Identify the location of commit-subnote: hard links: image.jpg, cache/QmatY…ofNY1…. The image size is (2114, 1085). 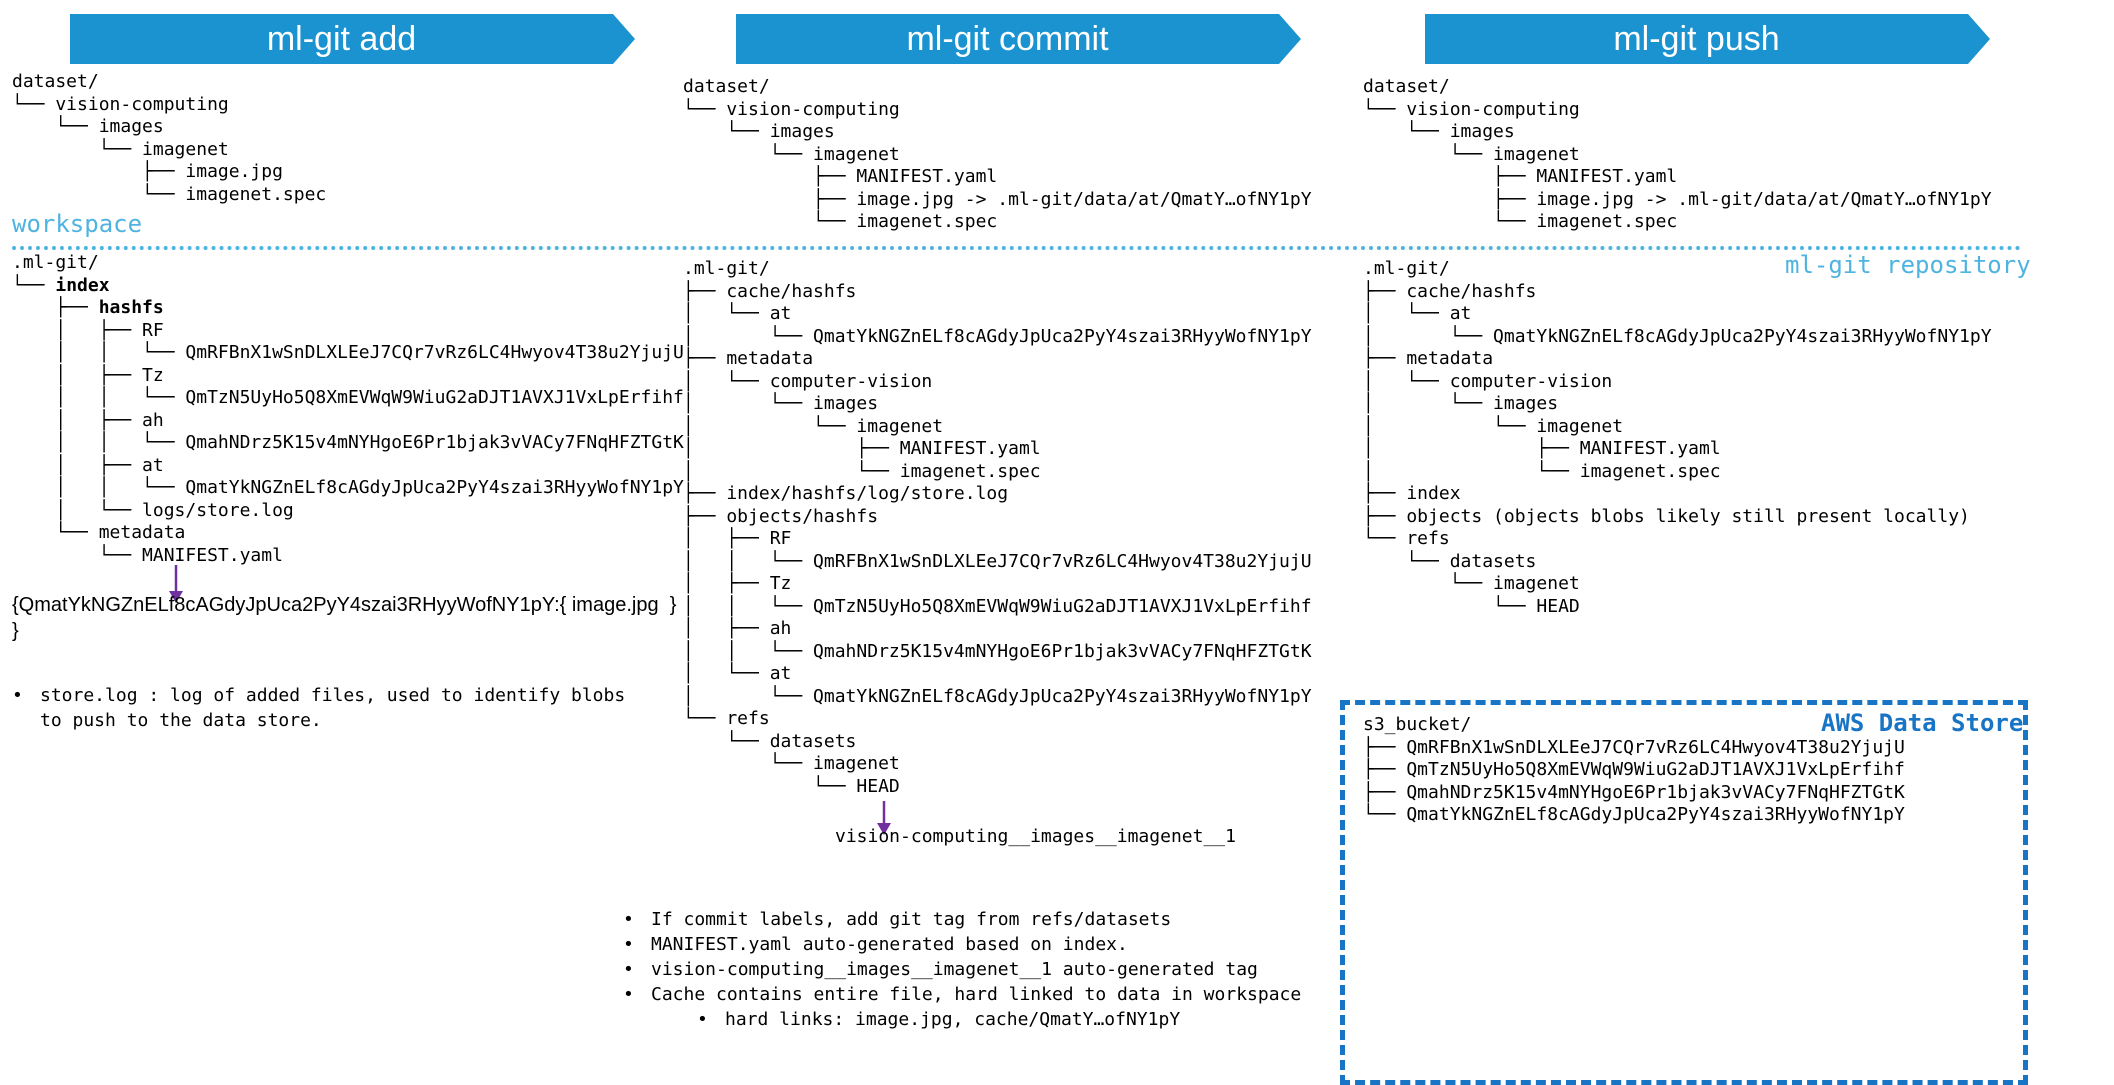
(962, 1019).